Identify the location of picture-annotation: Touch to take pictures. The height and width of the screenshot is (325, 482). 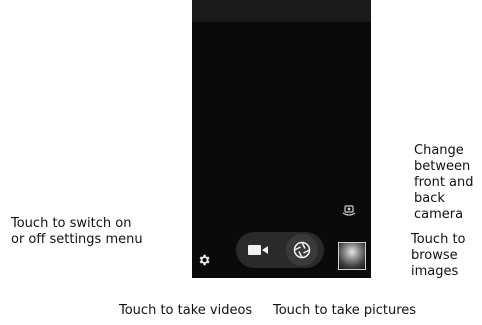
(345, 310).